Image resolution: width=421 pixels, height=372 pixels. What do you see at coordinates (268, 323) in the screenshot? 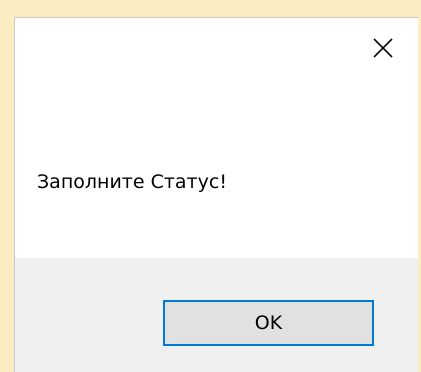
I see `ok-button: OK` at bounding box center [268, 323].